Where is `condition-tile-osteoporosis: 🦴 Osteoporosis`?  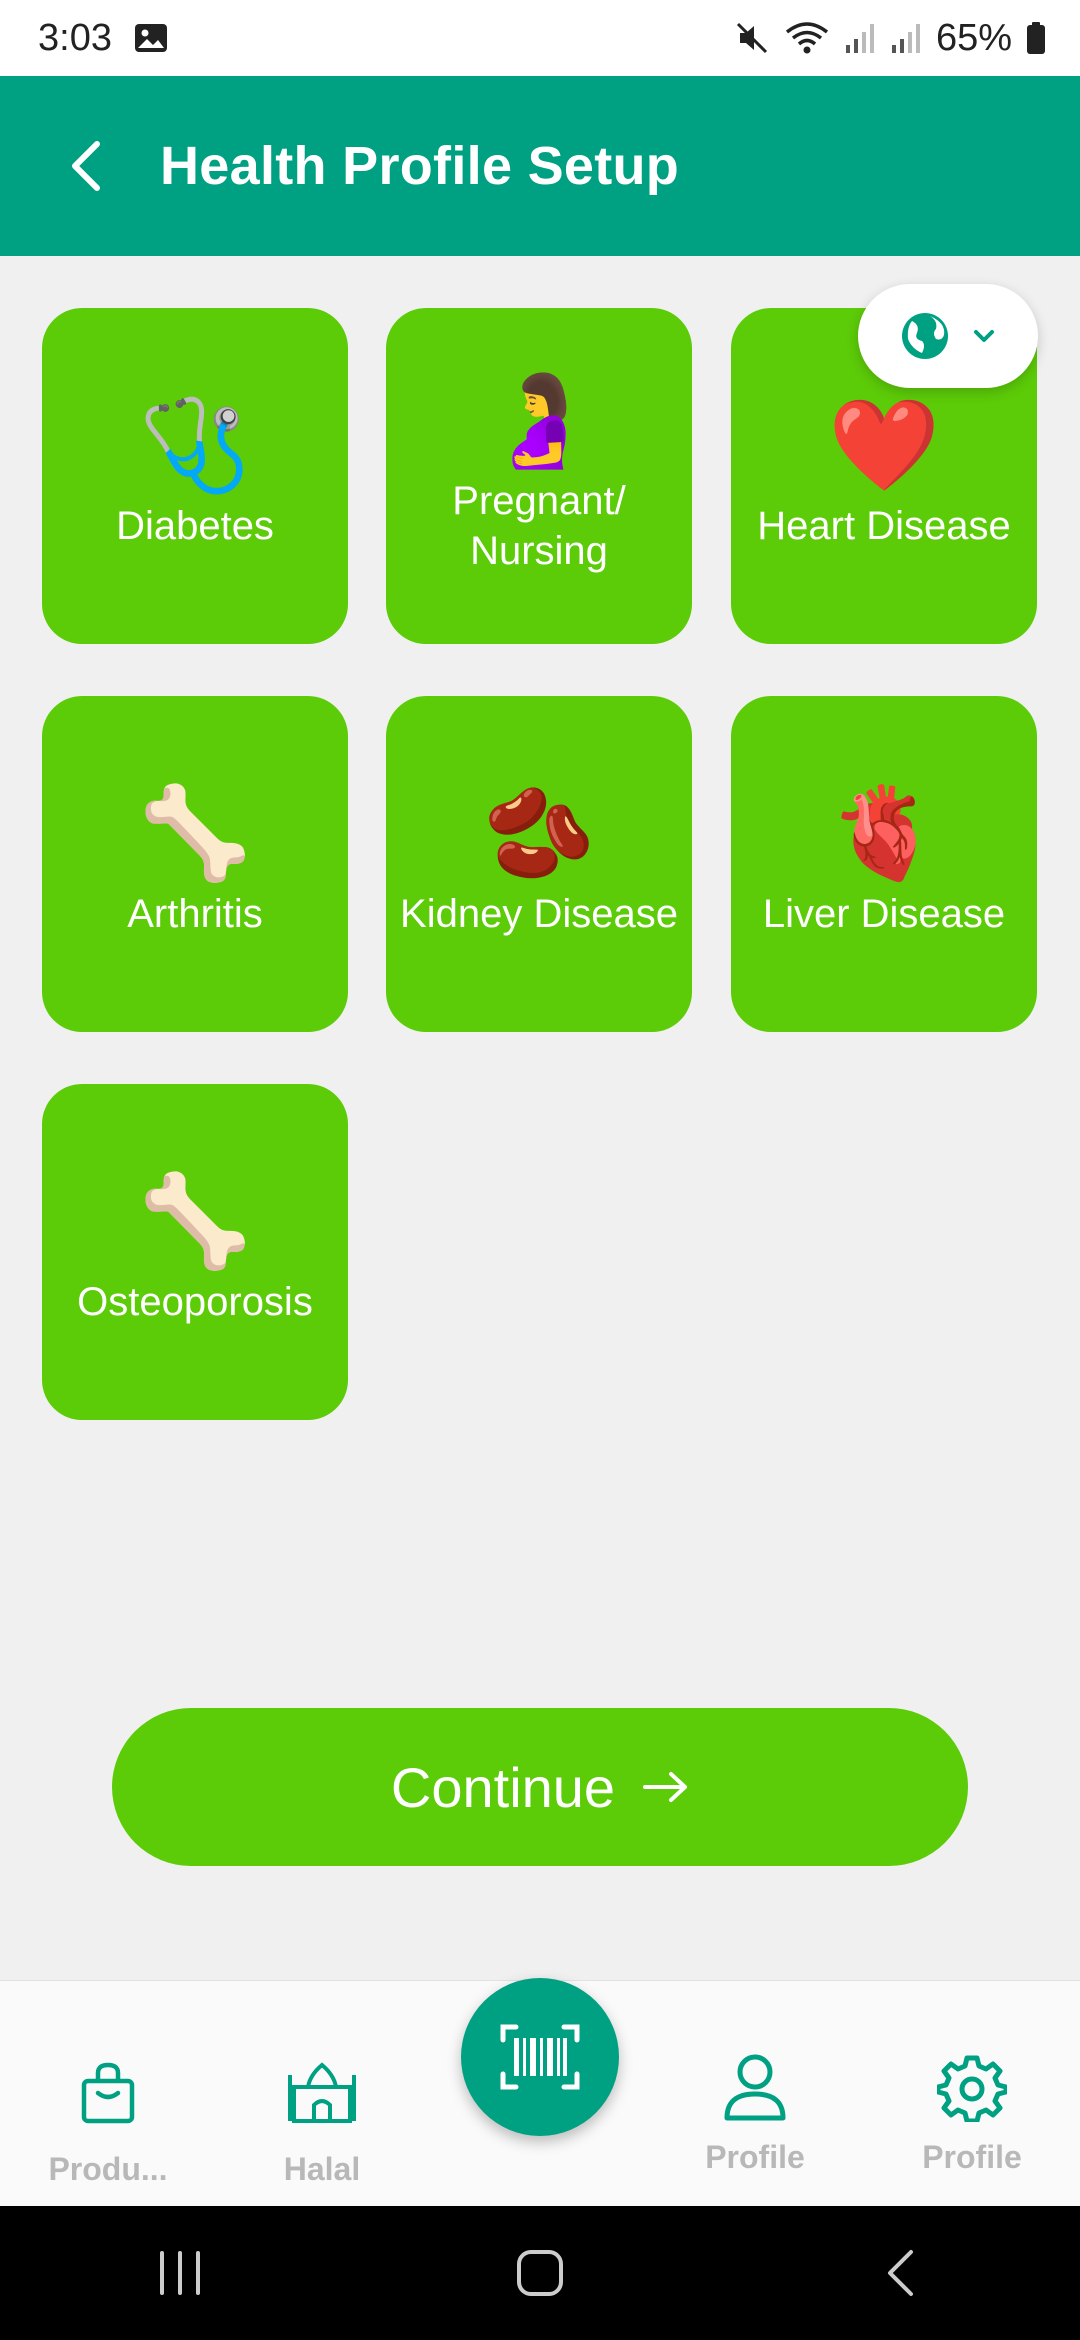 condition-tile-osteoporosis: 🦴 Osteoporosis is located at coordinates (195, 1252).